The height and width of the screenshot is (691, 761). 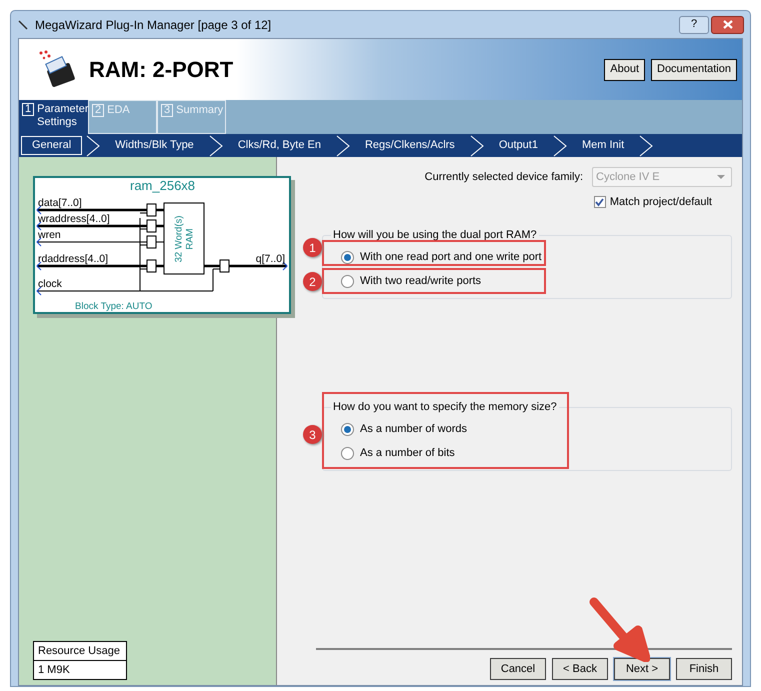 I want to click on page-heading: RAM: 2-PORT, so click(x=161, y=70).